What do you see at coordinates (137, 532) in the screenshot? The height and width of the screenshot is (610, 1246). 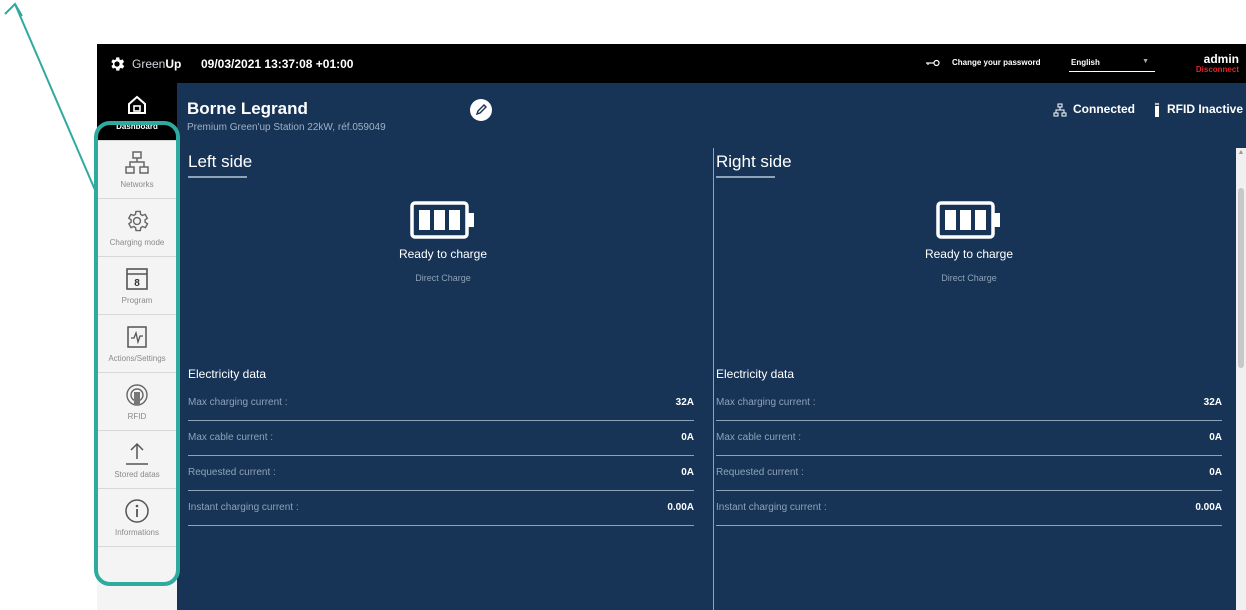 I see `sidebar-item-label: Informations` at bounding box center [137, 532].